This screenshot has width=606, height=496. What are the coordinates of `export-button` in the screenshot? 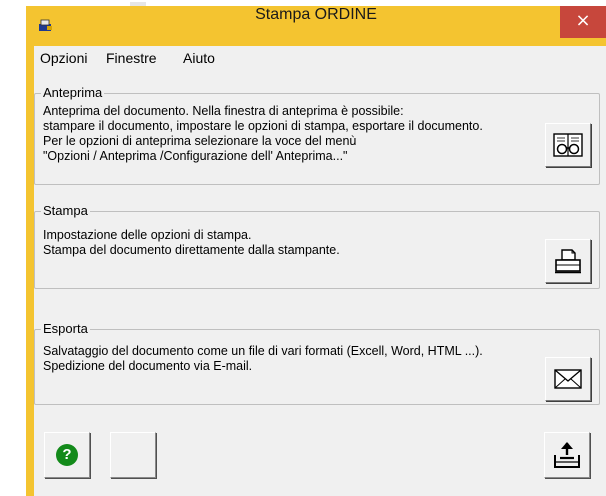 It's located at (568, 379).